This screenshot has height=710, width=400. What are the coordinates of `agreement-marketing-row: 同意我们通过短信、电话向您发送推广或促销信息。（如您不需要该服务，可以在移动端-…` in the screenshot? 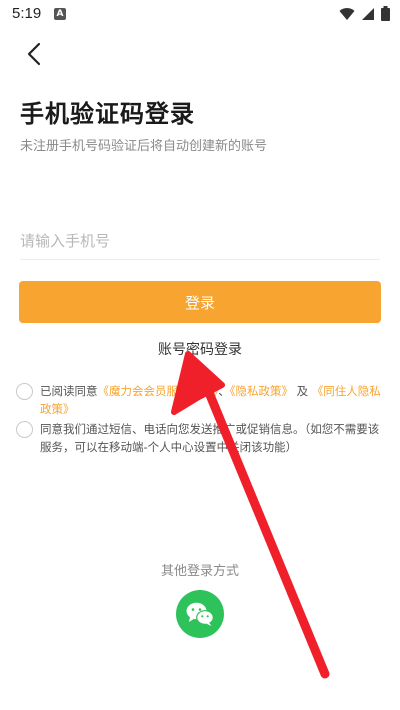 It's located at (201, 438).